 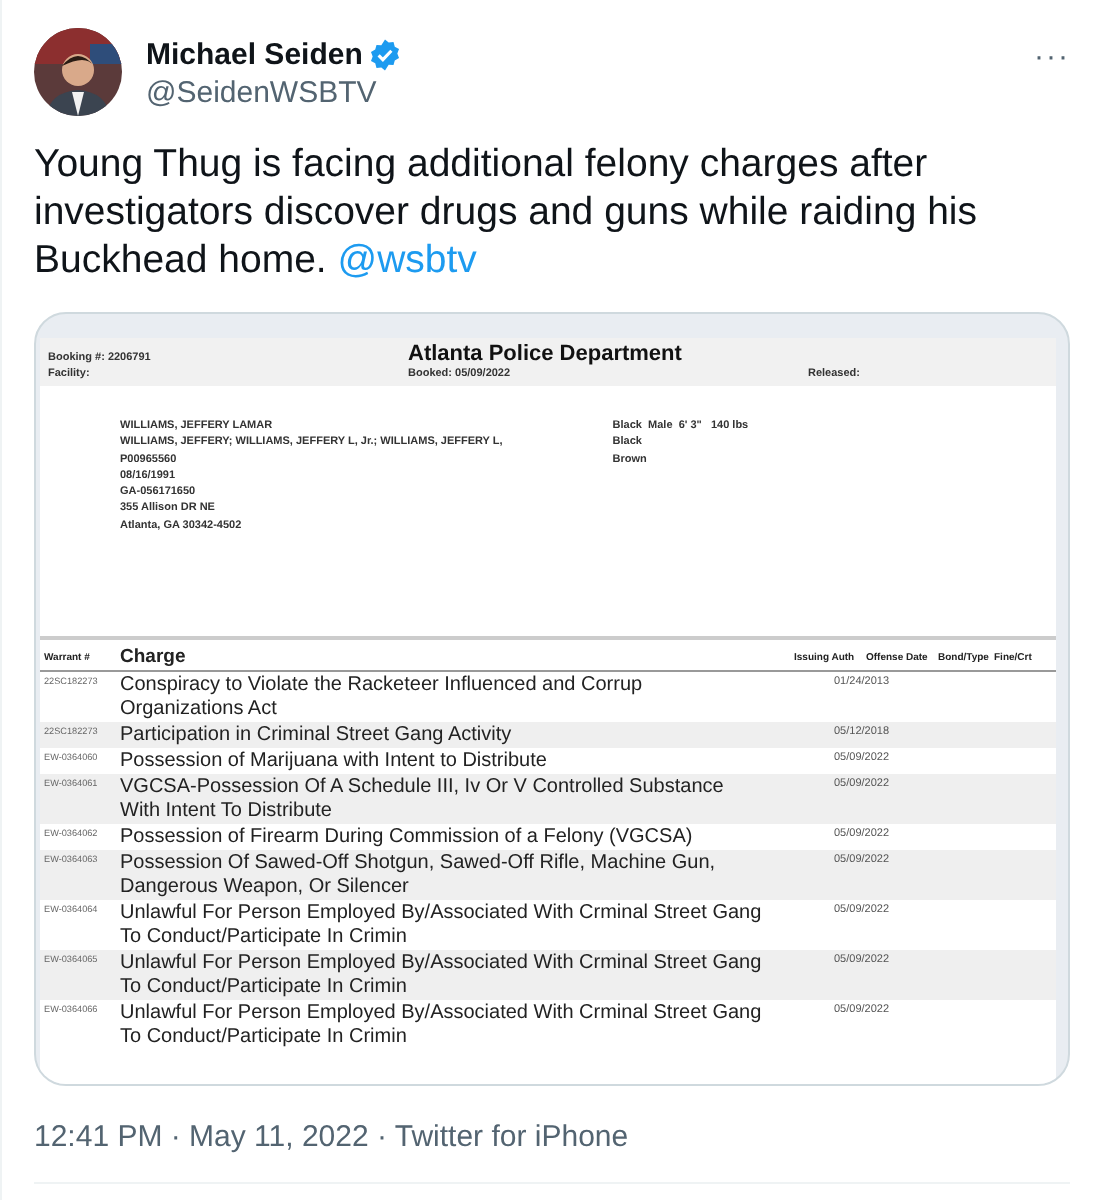 I want to click on charge-text: VGCSA-Possession Of A Schedule III, Iv Or V Controlled Substance With Intent To Distribute, so click(x=423, y=800).